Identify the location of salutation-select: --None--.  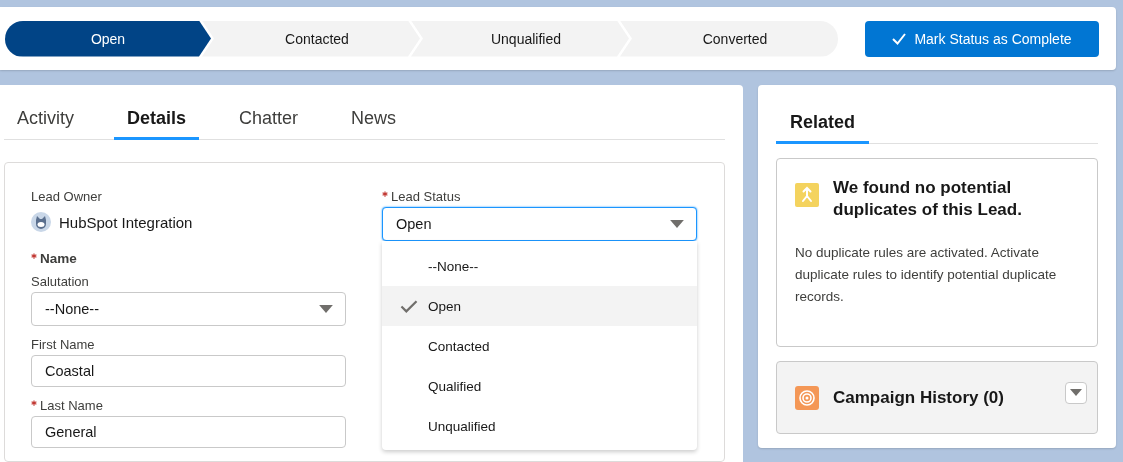
(188, 309).